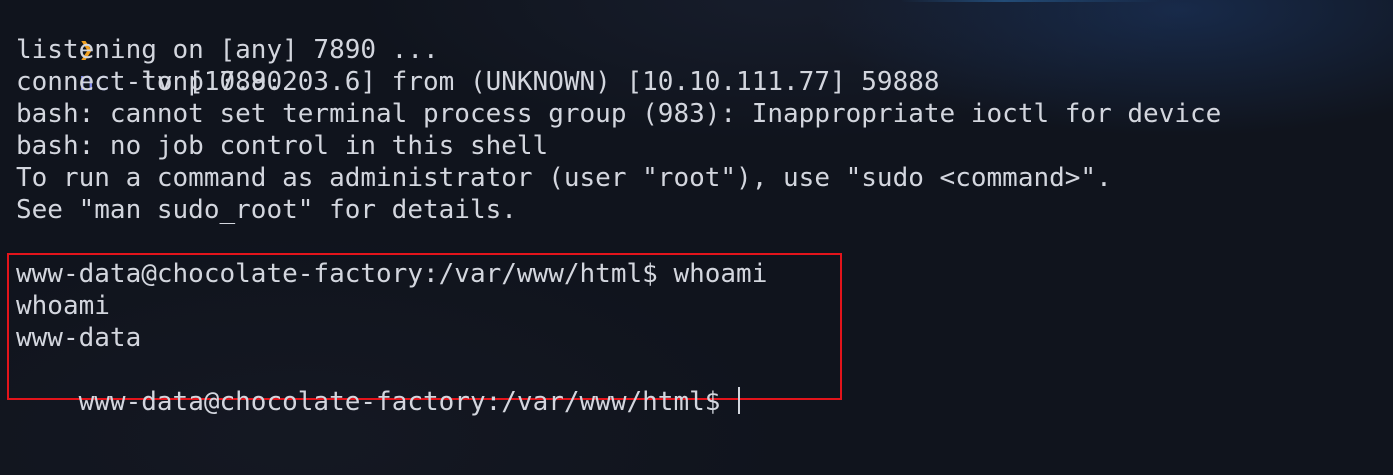 The height and width of the screenshot is (475, 1393). Describe the element at coordinates (266, 210) in the screenshot. I see `output-line: See "man sudo_root" for details.` at that location.